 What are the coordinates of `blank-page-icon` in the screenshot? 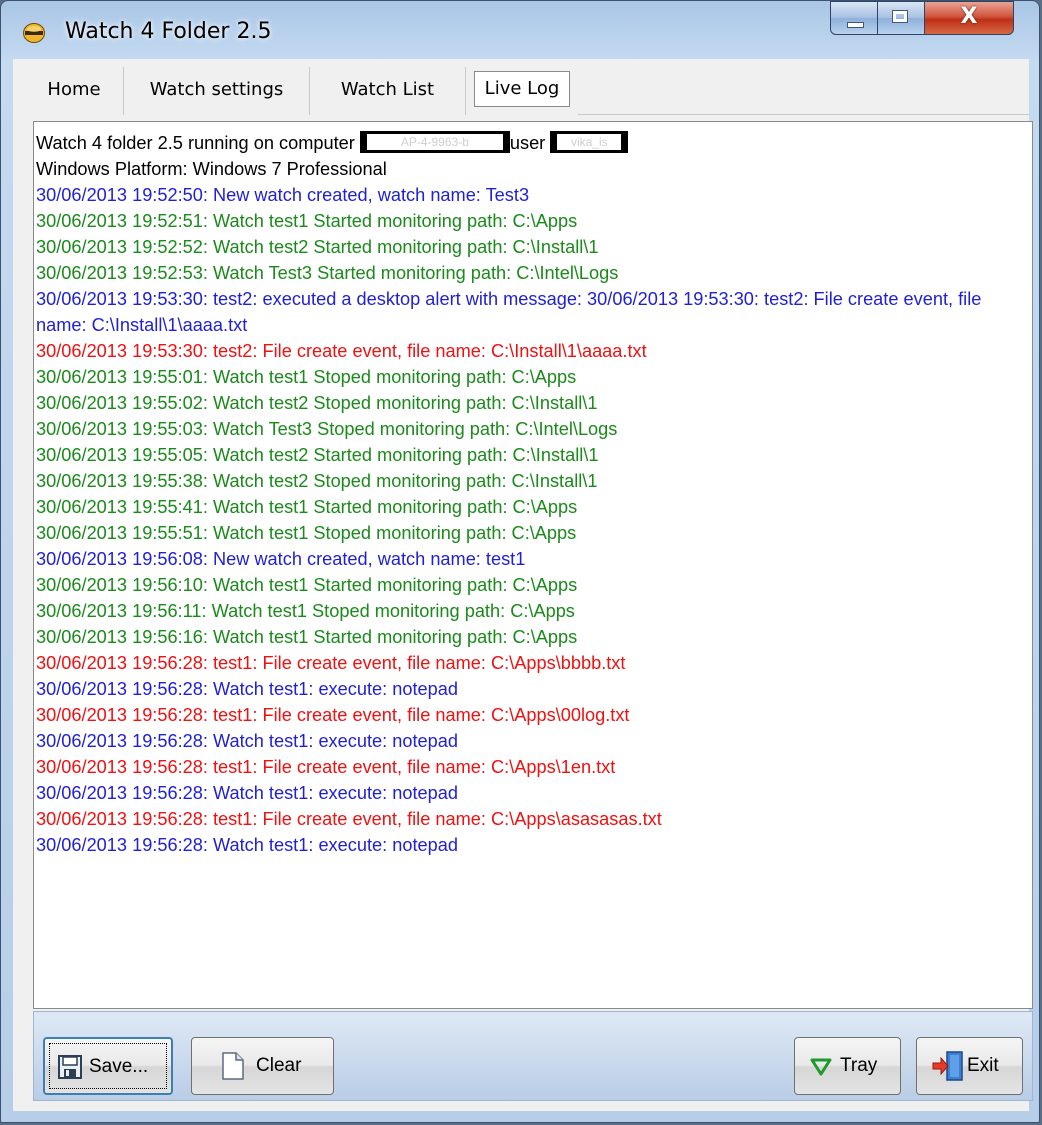 It's located at (233, 1066).